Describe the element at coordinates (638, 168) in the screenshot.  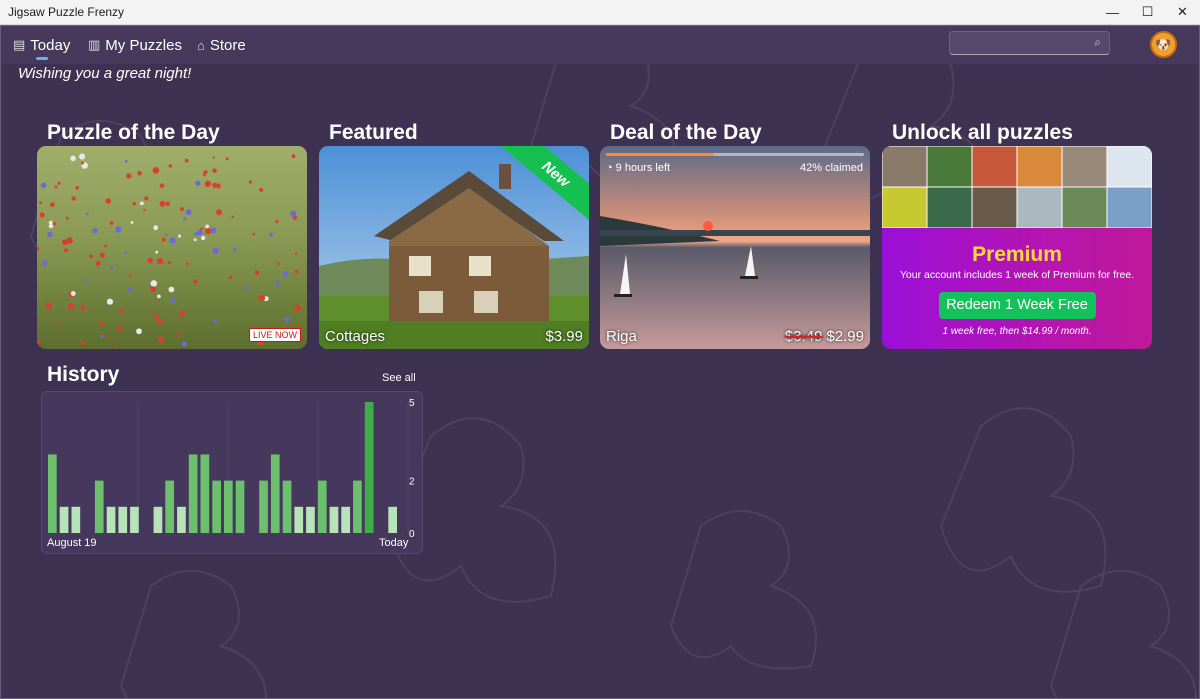
I see `deal-time-left: ◔ 9 hours left` at that location.